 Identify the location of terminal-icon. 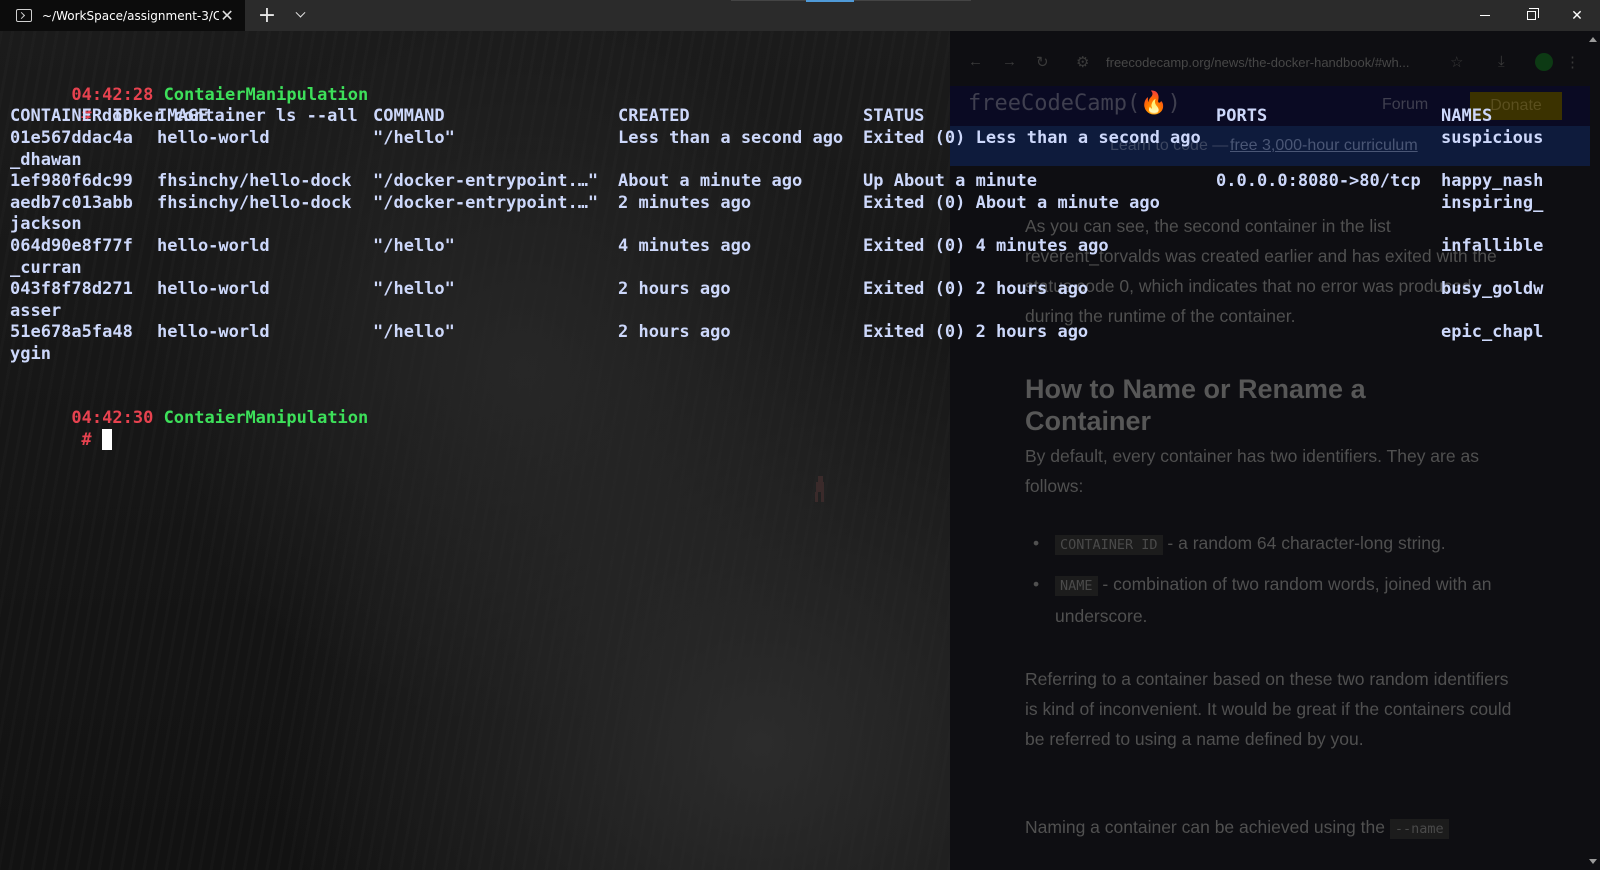
(24, 15).